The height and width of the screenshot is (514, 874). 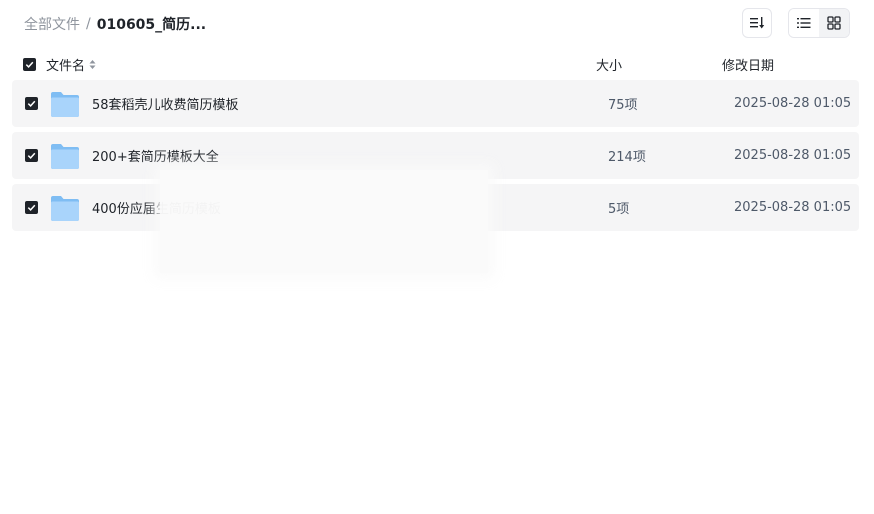 I want to click on sort-order-icon, so click(x=757, y=23).